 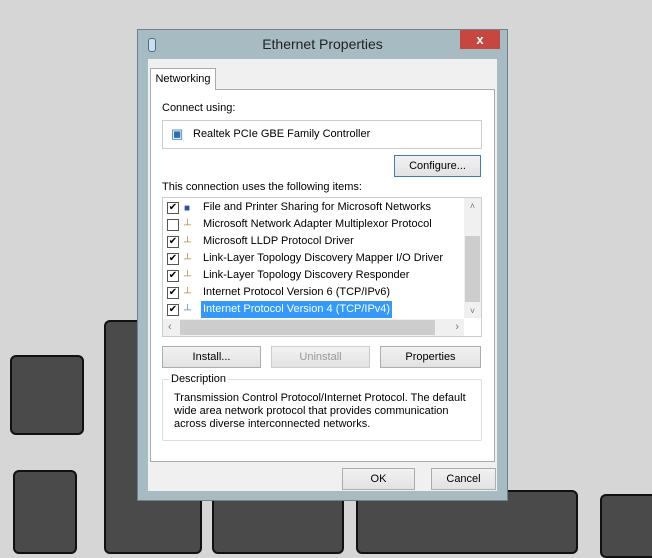 What do you see at coordinates (170, 327) in the screenshot?
I see `scroll-left-icon: ‹` at bounding box center [170, 327].